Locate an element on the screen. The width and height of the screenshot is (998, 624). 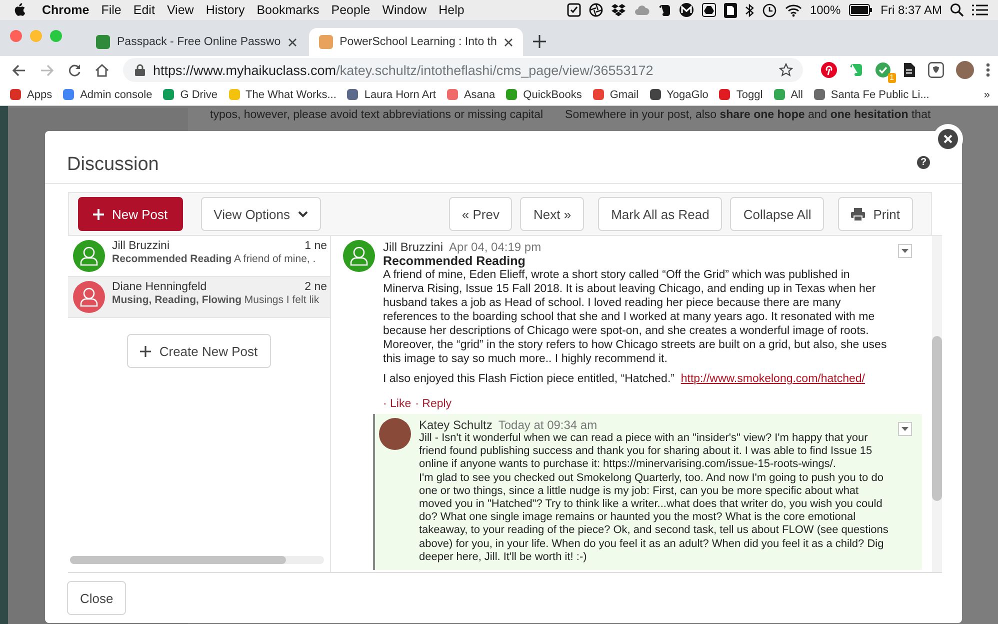
m-logo-icon is located at coordinates (686, 10).